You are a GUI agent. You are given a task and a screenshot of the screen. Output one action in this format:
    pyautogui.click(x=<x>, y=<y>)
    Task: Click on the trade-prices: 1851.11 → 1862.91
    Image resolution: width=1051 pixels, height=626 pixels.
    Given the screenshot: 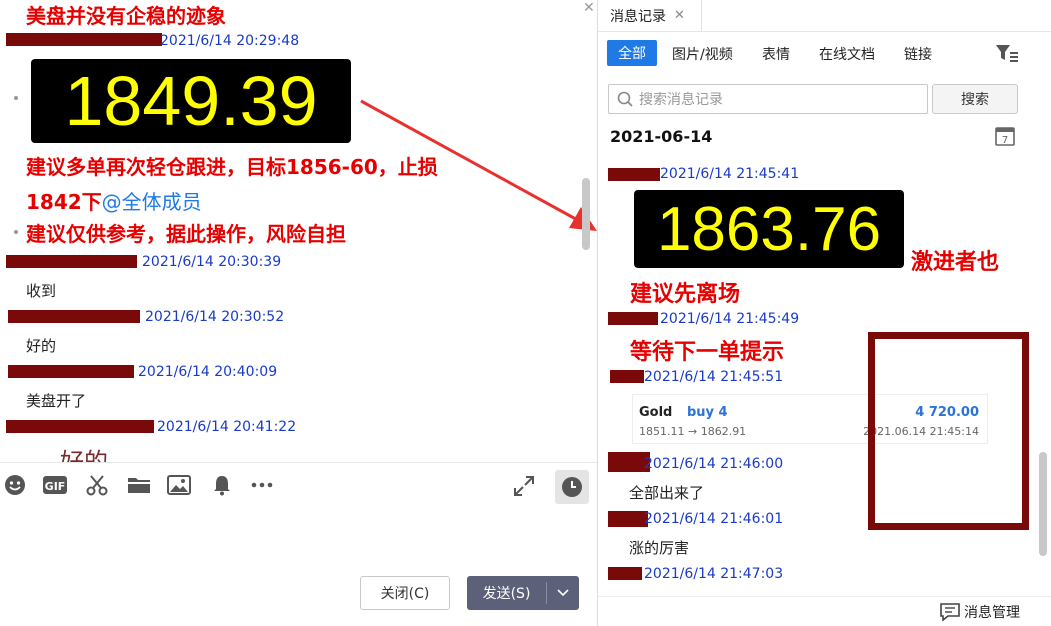 What is the action you would take?
    pyautogui.click(x=693, y=431)
    